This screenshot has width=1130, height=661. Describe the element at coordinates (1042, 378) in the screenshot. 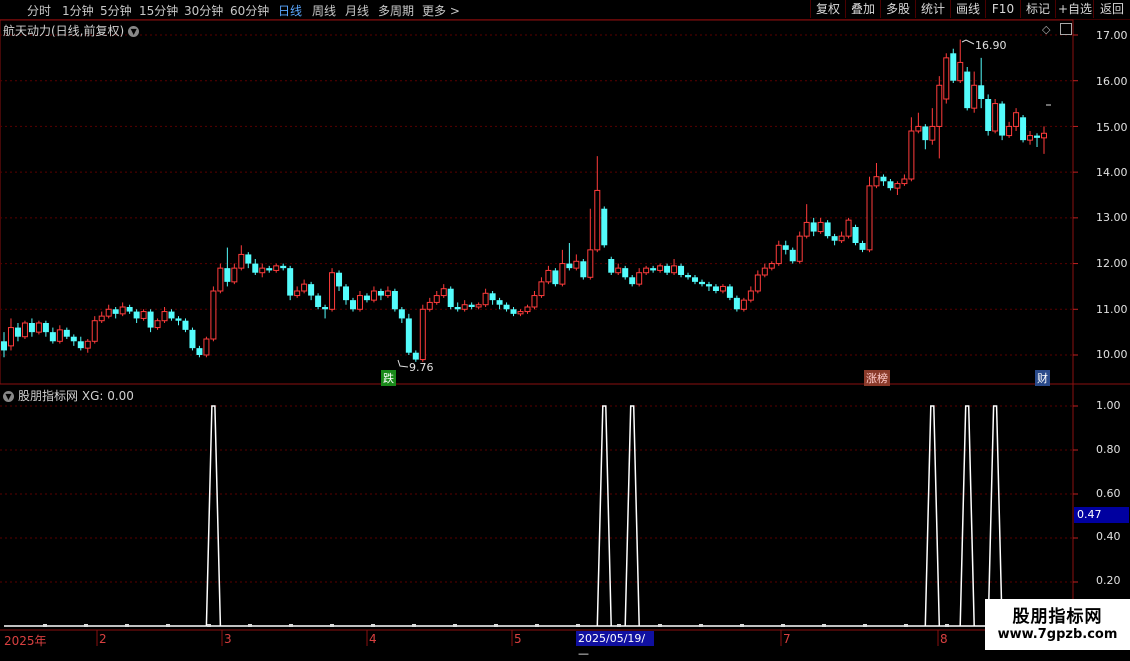

I see `badge-cai: 财` at that location.